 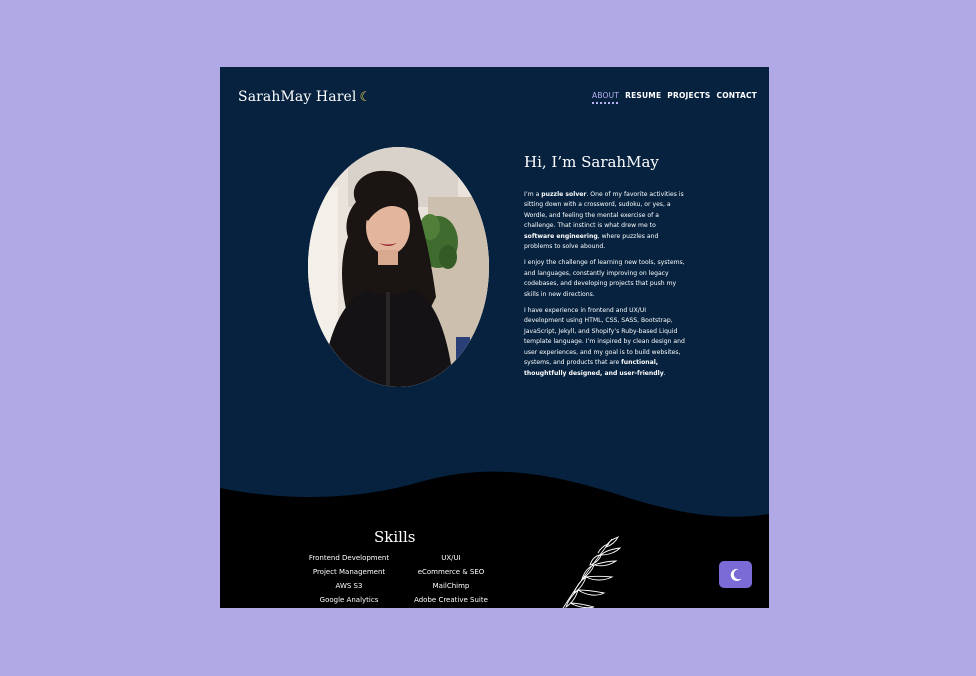 What do you see at coordinates (451, 600) in the screenshot?
I see `skill-item: Adobe Creative Suite` at bounding box center [451, 600].